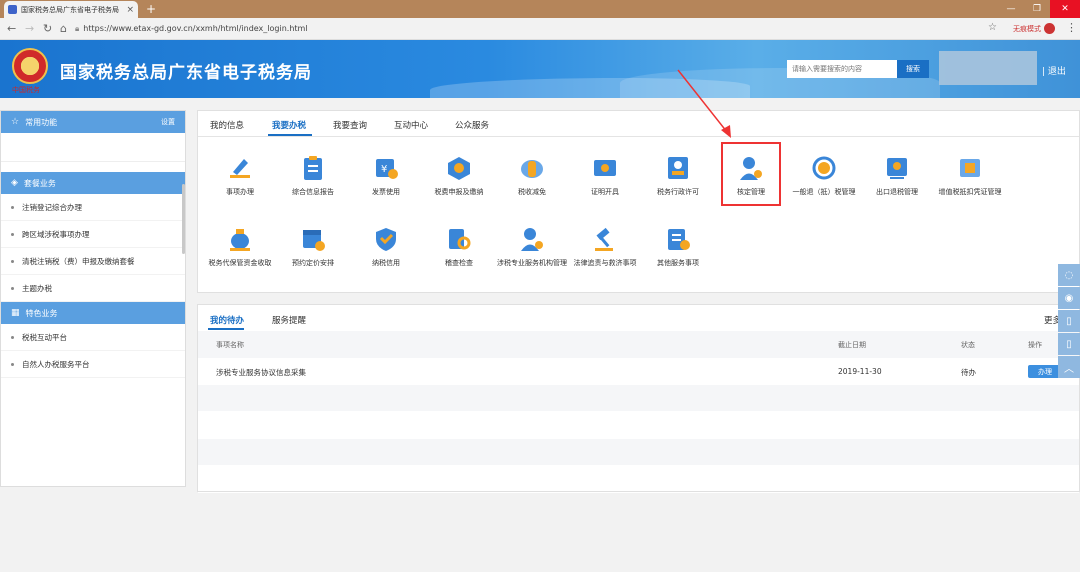 The height and width of the screenshot is (572, 1080). Describe the element at coordinates (186, 73) in the screenshot. I see `site-title: 国家税务总局广东省电子税务局` at that location.